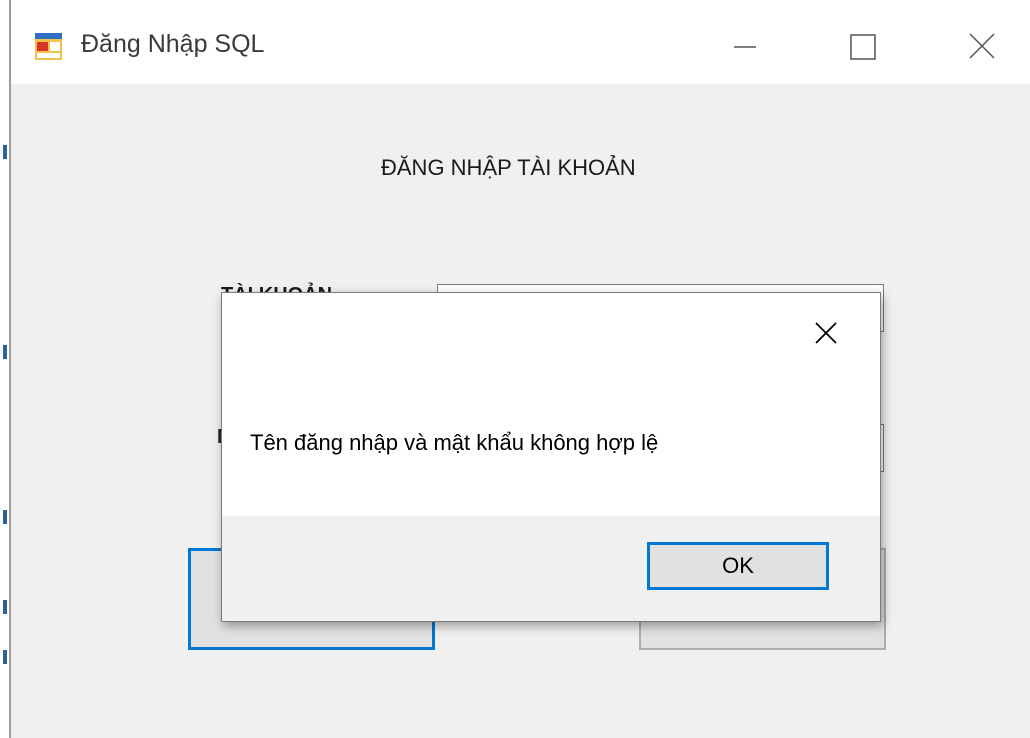 The height and width of the screenshot is (738, 1030). I want to click on maximize-icon, so click(863, 47).